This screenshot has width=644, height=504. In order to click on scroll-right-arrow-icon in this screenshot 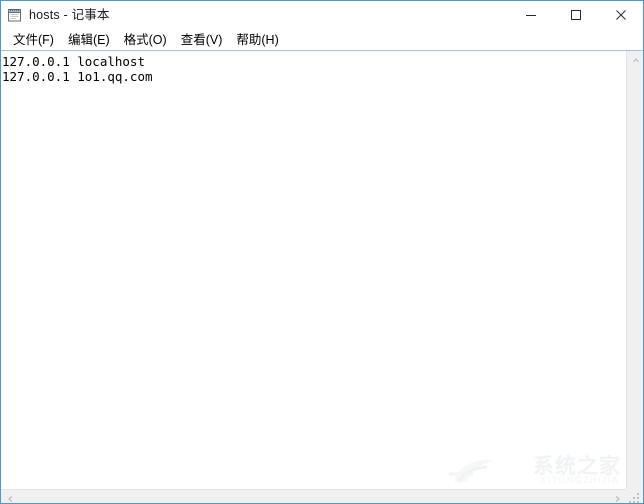, I will do `click(617, 496)`.